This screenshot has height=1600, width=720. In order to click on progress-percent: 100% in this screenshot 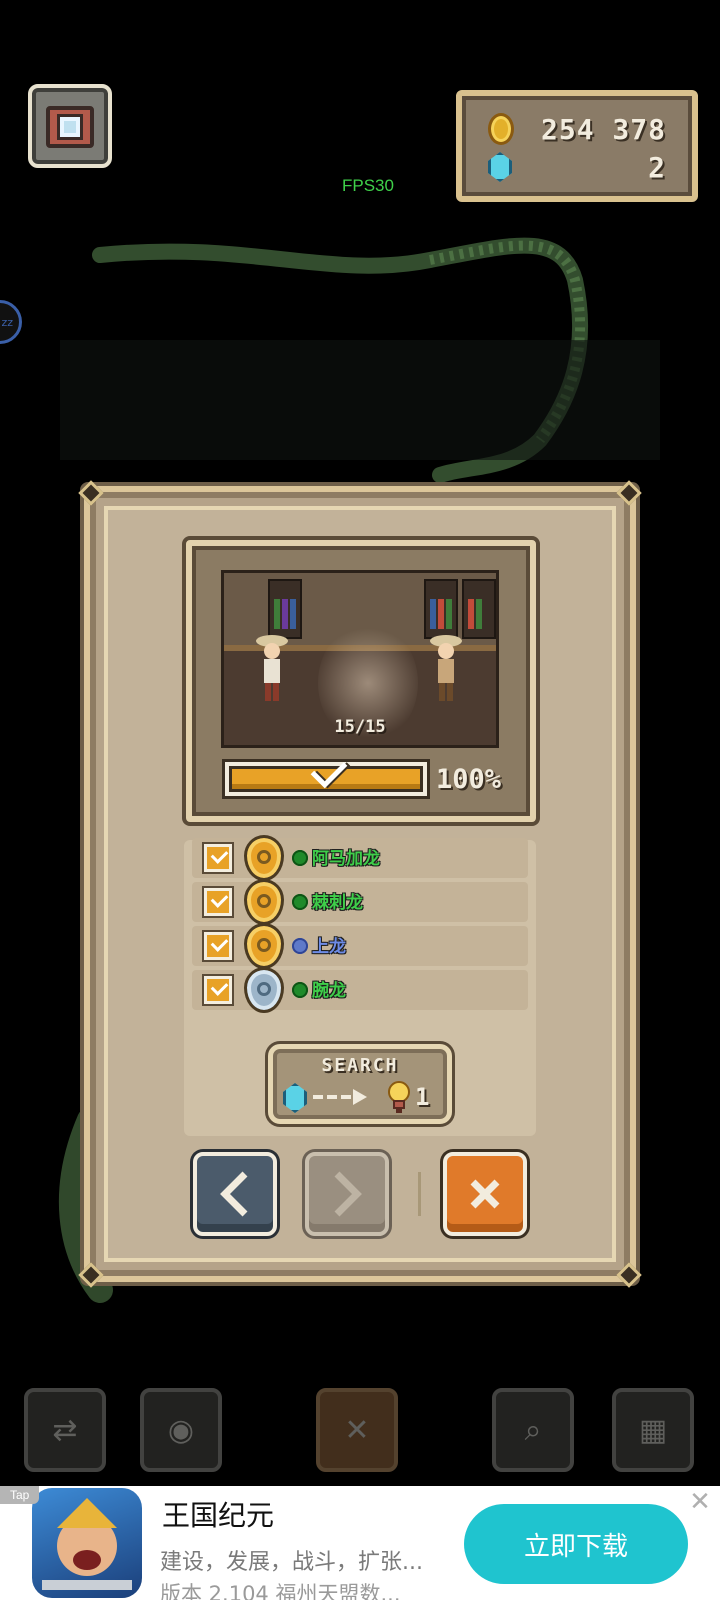, I will do `click(469, 779)`.